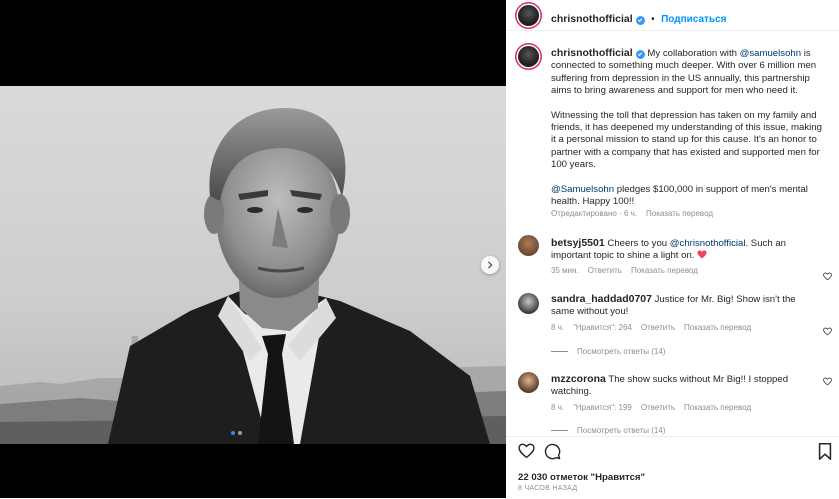  I want to click on follow-button: Подписаться, so click(693, 19).